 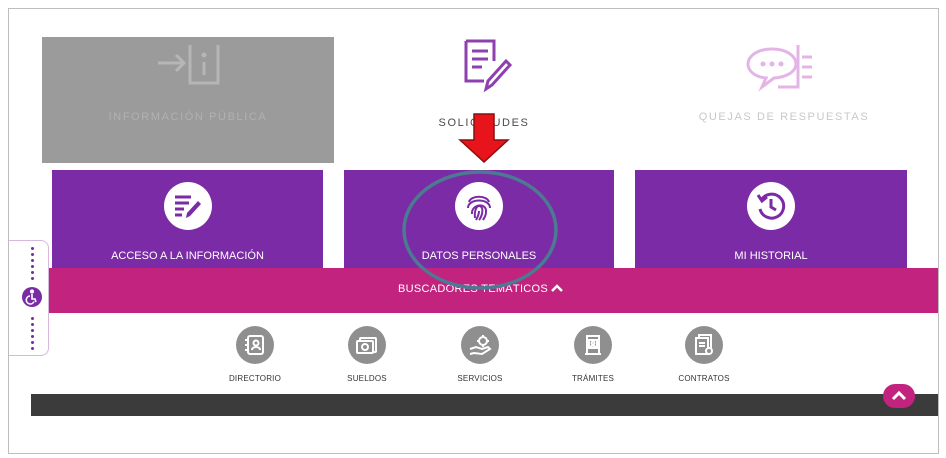 I want to click on card-label: DATOS PERSONALES, so click(x=479, y=256).